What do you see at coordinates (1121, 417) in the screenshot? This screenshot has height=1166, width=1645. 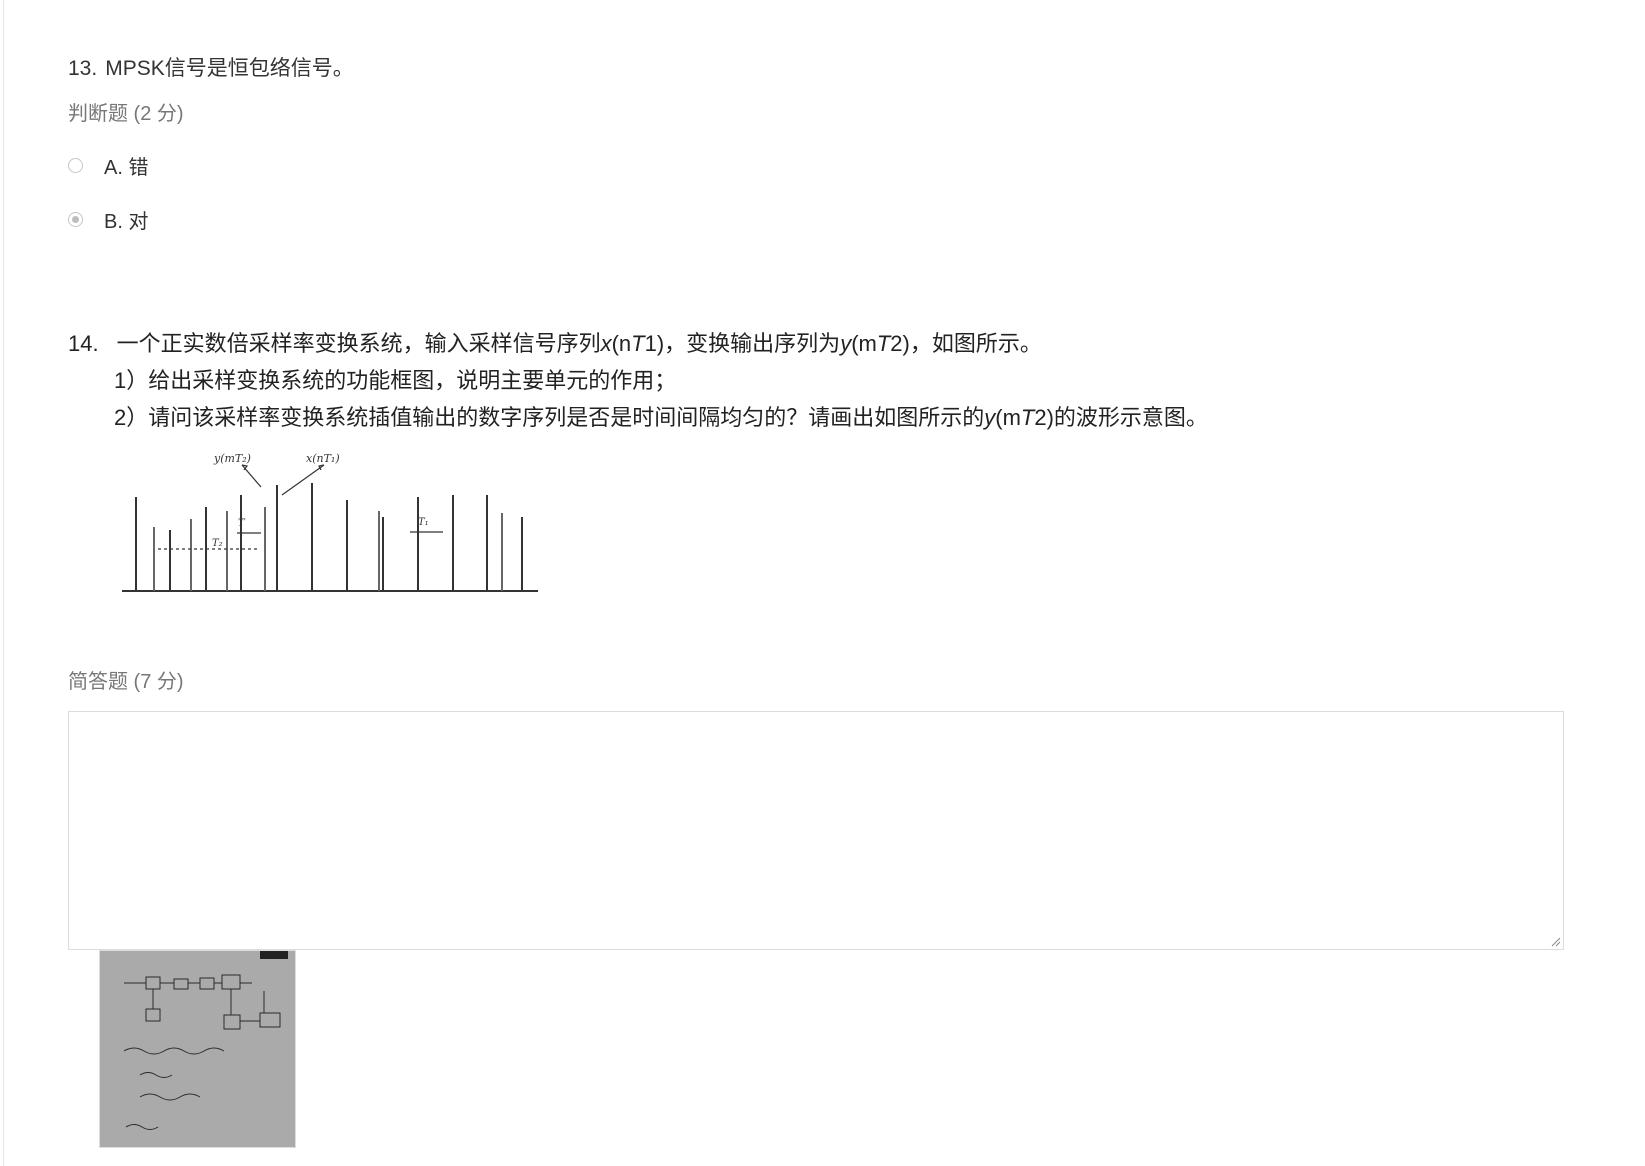 I see `q14-line3-text-e: 2)的波形示意图。` at bounding box center [1121, 417].